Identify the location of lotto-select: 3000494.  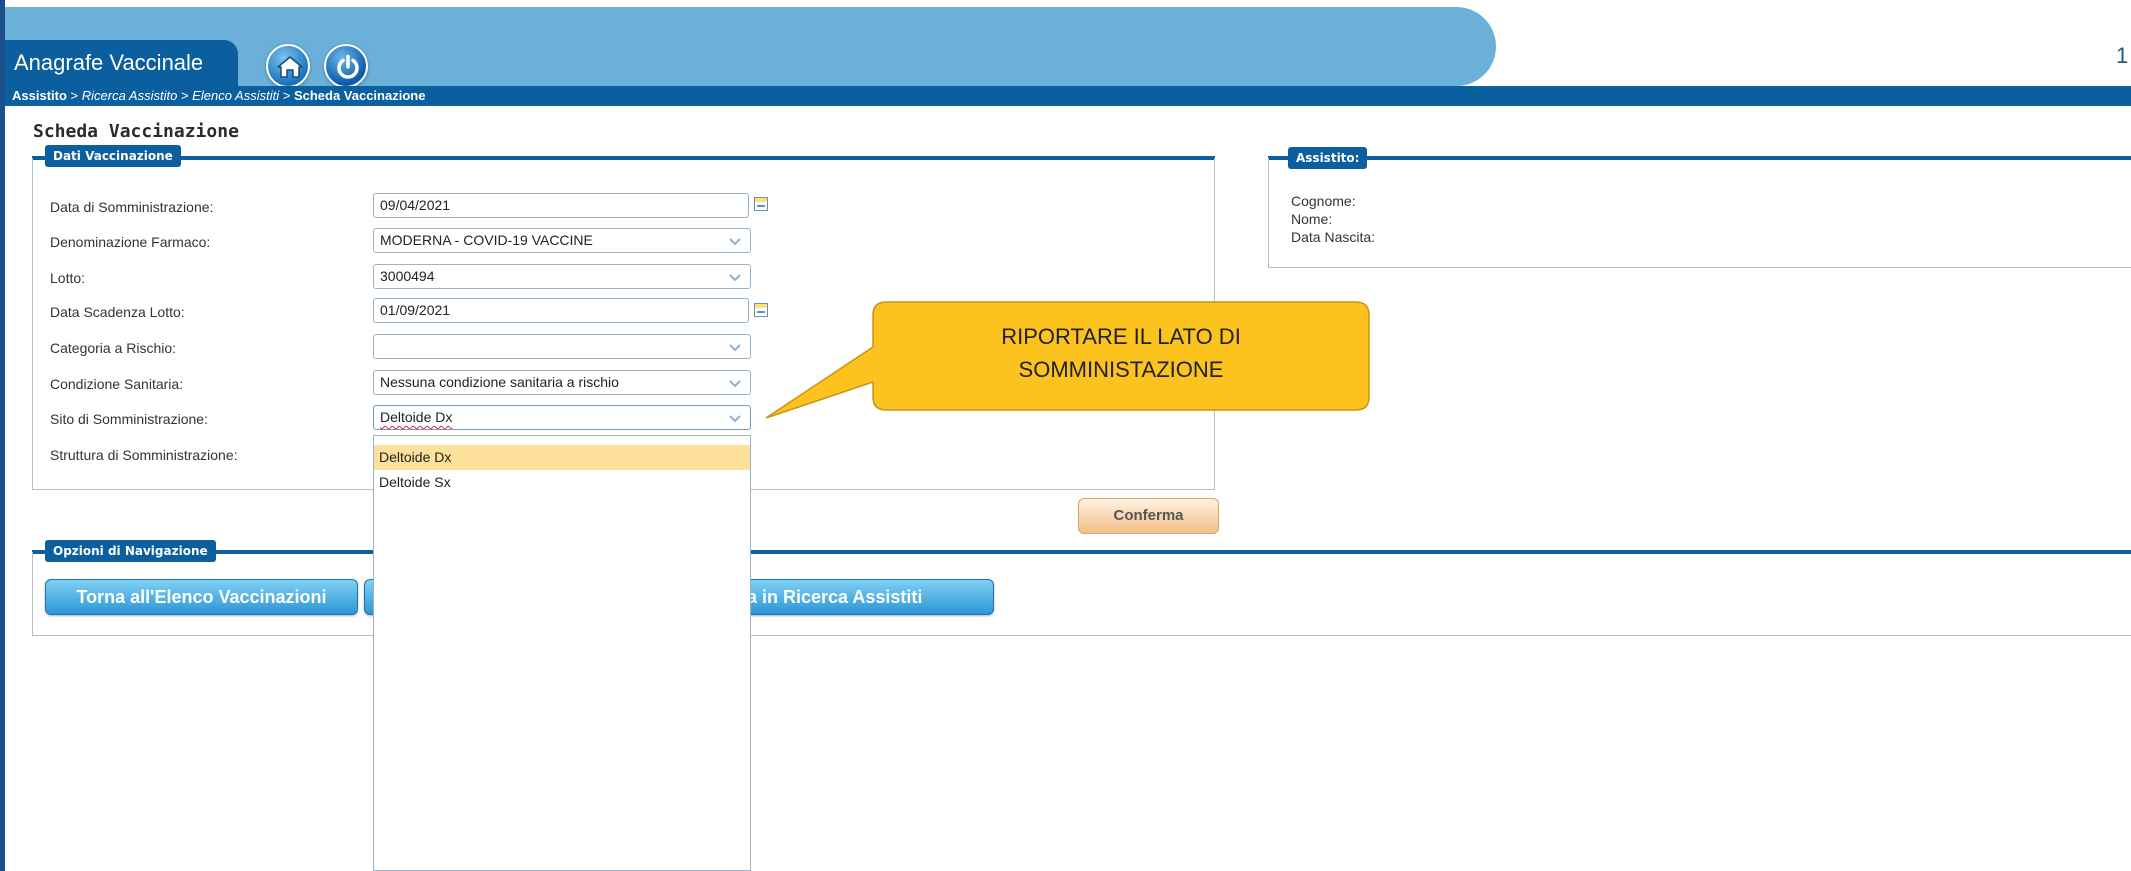
(562, 276).